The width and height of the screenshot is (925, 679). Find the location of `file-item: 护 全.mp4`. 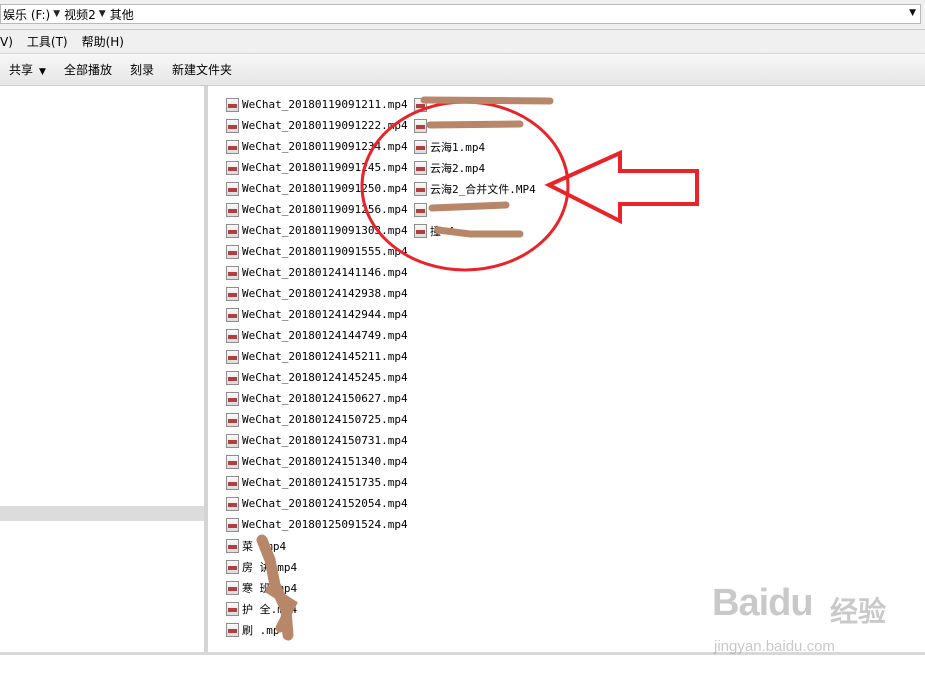

file-item: 护 全.mp4 is located at coordinates (317, 608).